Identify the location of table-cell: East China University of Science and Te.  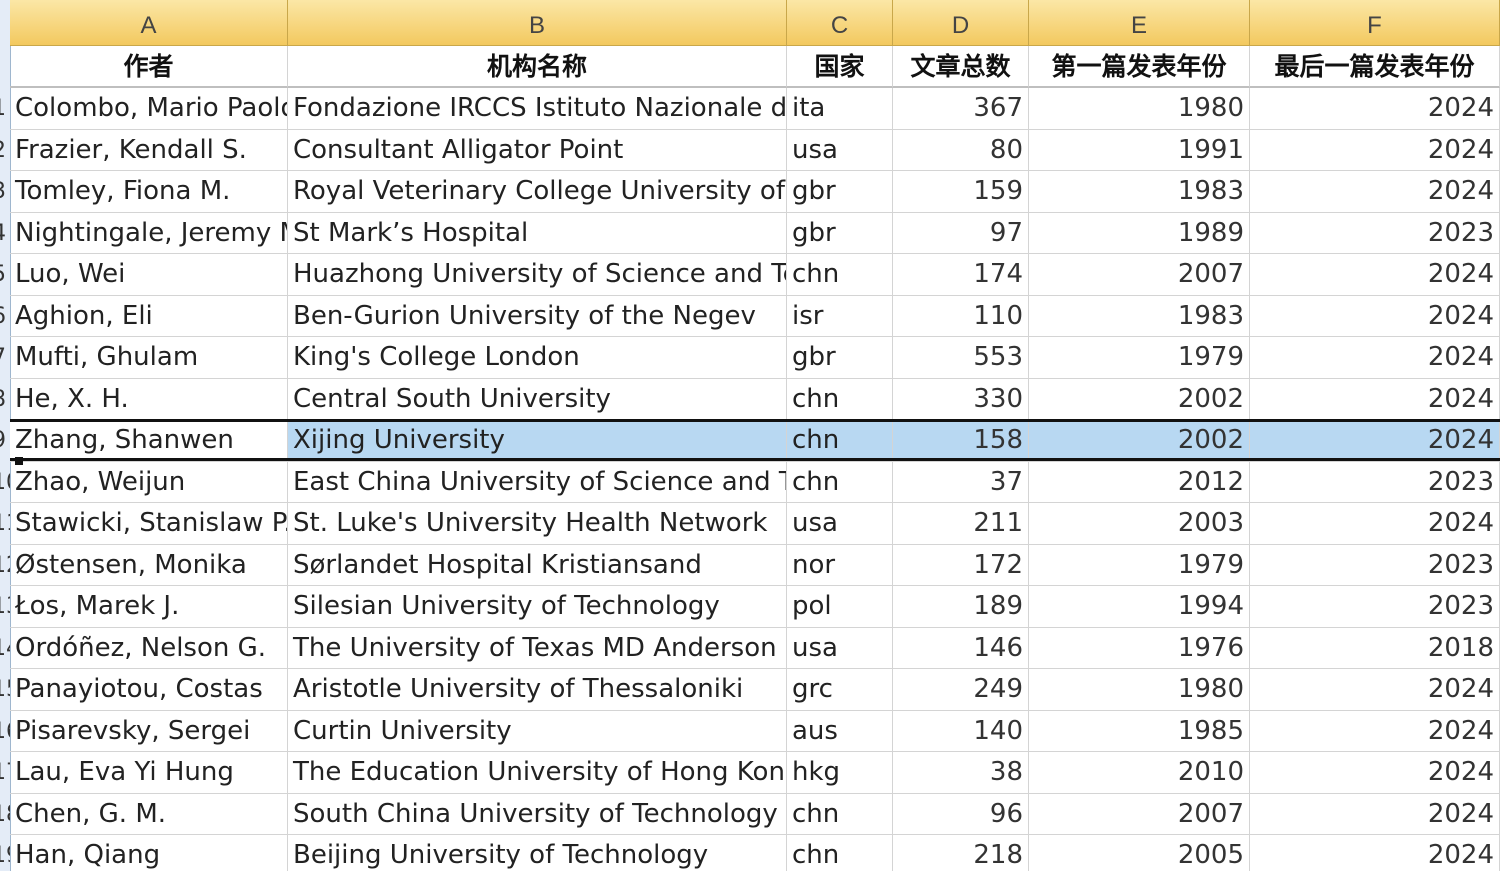
(537, 482).